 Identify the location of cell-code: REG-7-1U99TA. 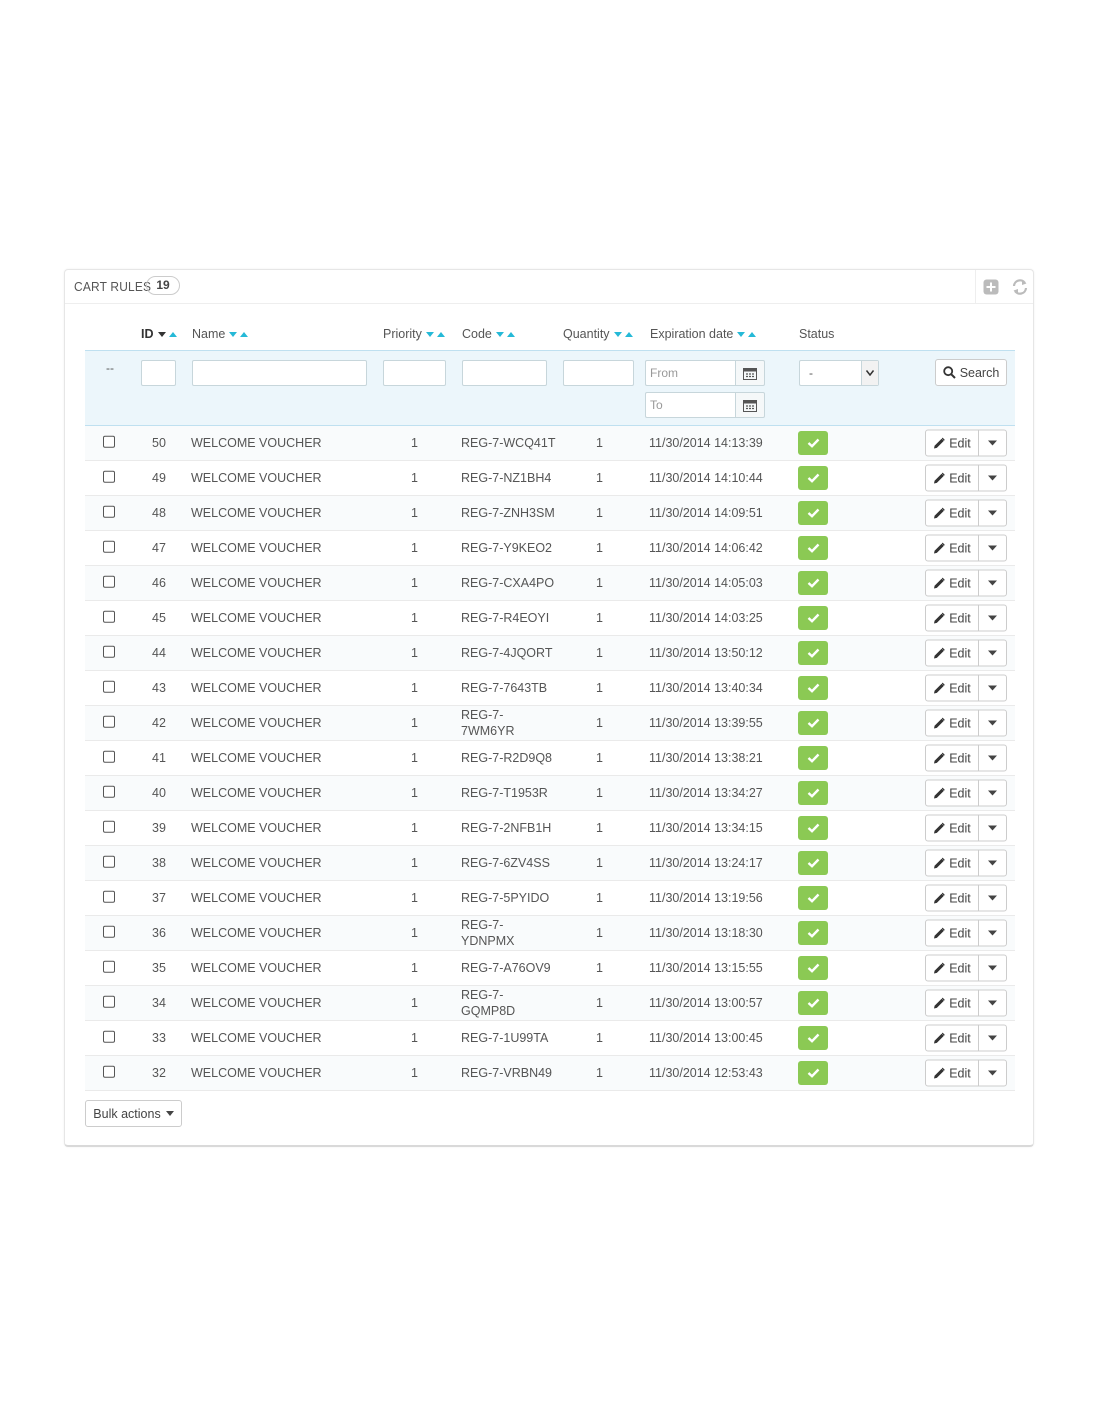
(505, 1038).